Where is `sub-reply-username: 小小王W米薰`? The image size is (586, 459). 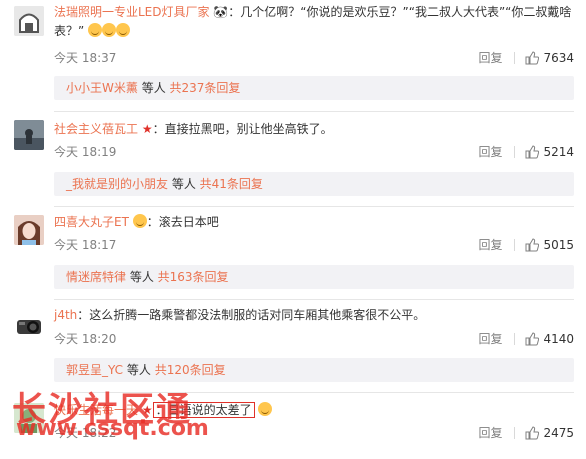 sub-reply-username: 小小王W米薰 is located at coordinates (102, 88).